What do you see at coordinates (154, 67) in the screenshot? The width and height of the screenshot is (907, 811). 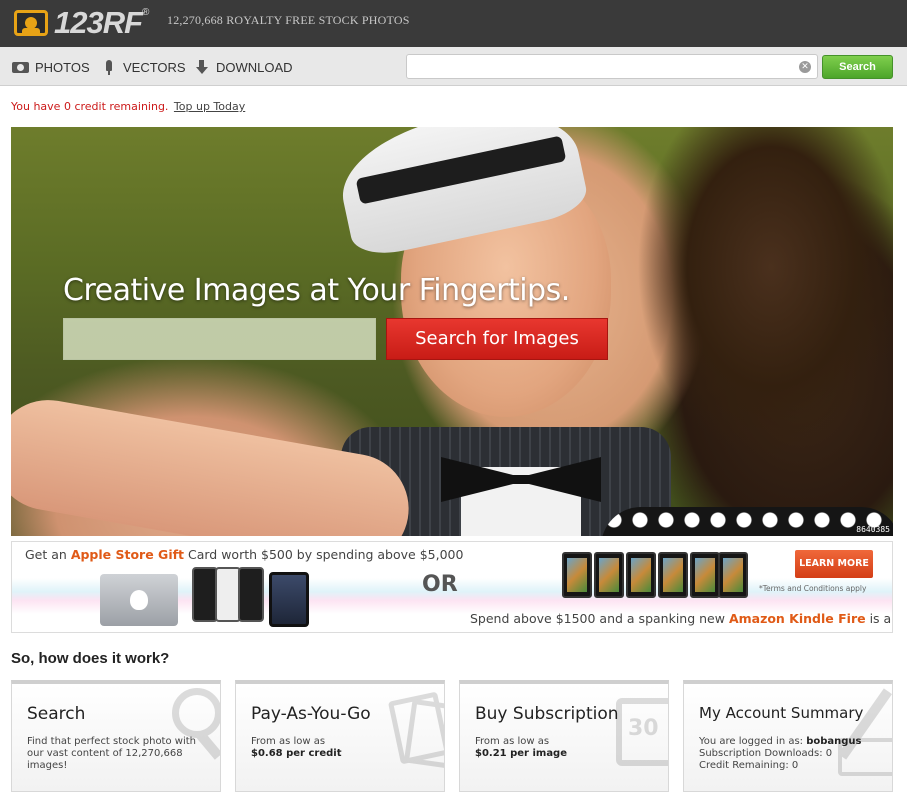 I see `nav-vectors-label: VECTORS` at bounding box center [154, 67].